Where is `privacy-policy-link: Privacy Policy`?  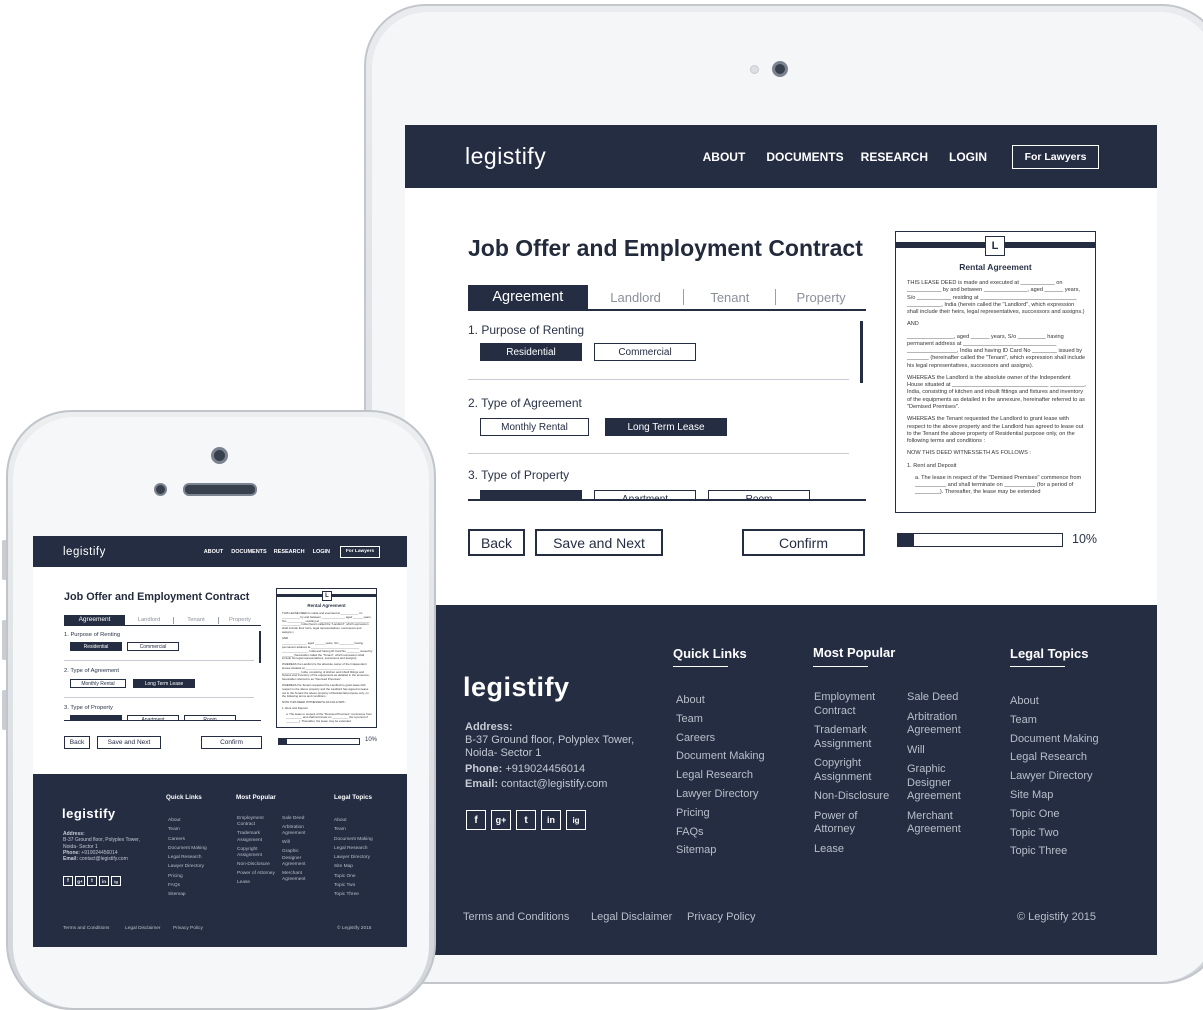 privacy-policy-link: Privacy Policy is located at coordinates (721, 917).